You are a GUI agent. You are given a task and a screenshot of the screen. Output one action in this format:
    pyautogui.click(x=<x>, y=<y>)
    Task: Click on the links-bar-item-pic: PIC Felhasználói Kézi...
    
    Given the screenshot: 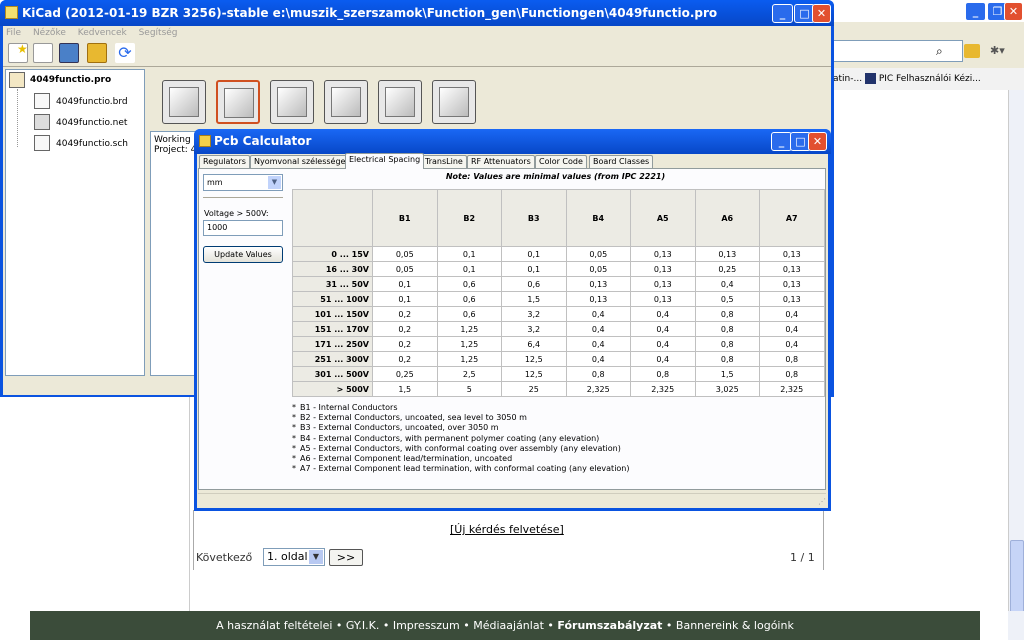 What is the action you would take?
    pyautogui.click(x=930, y=79)
    